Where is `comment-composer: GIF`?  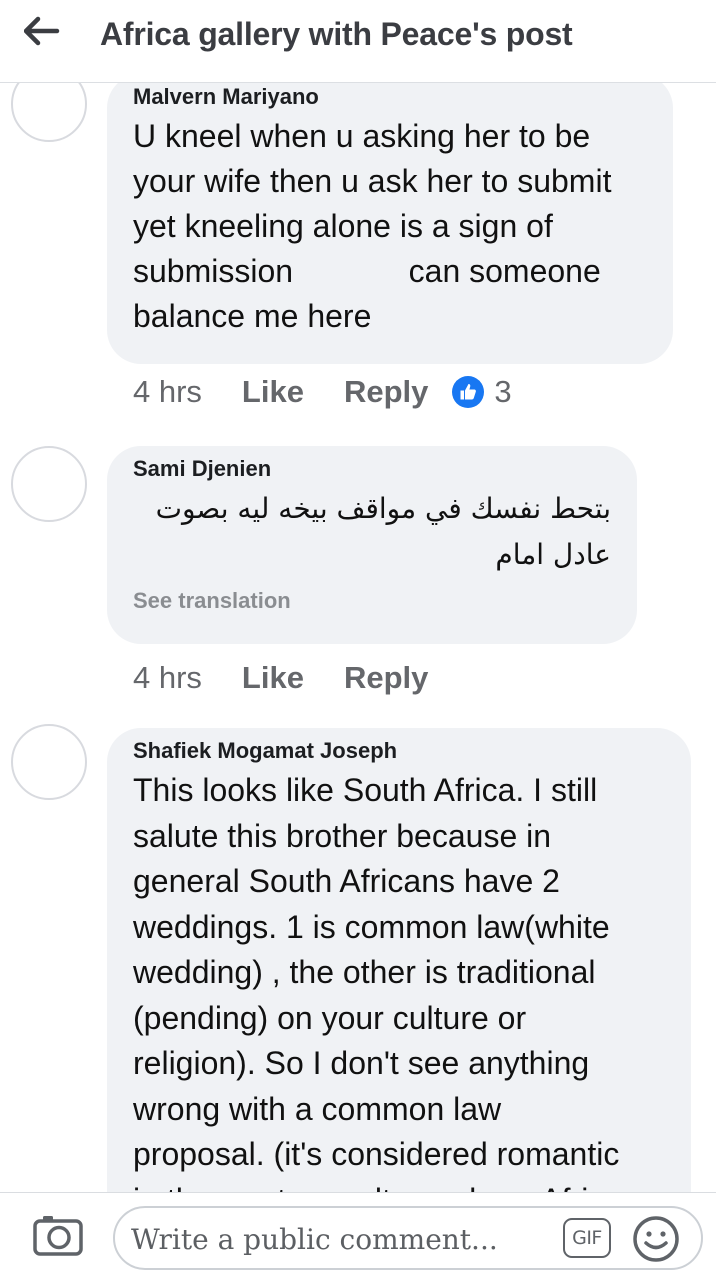
comment-composer: GIF is located at coordinates (358, 1238).